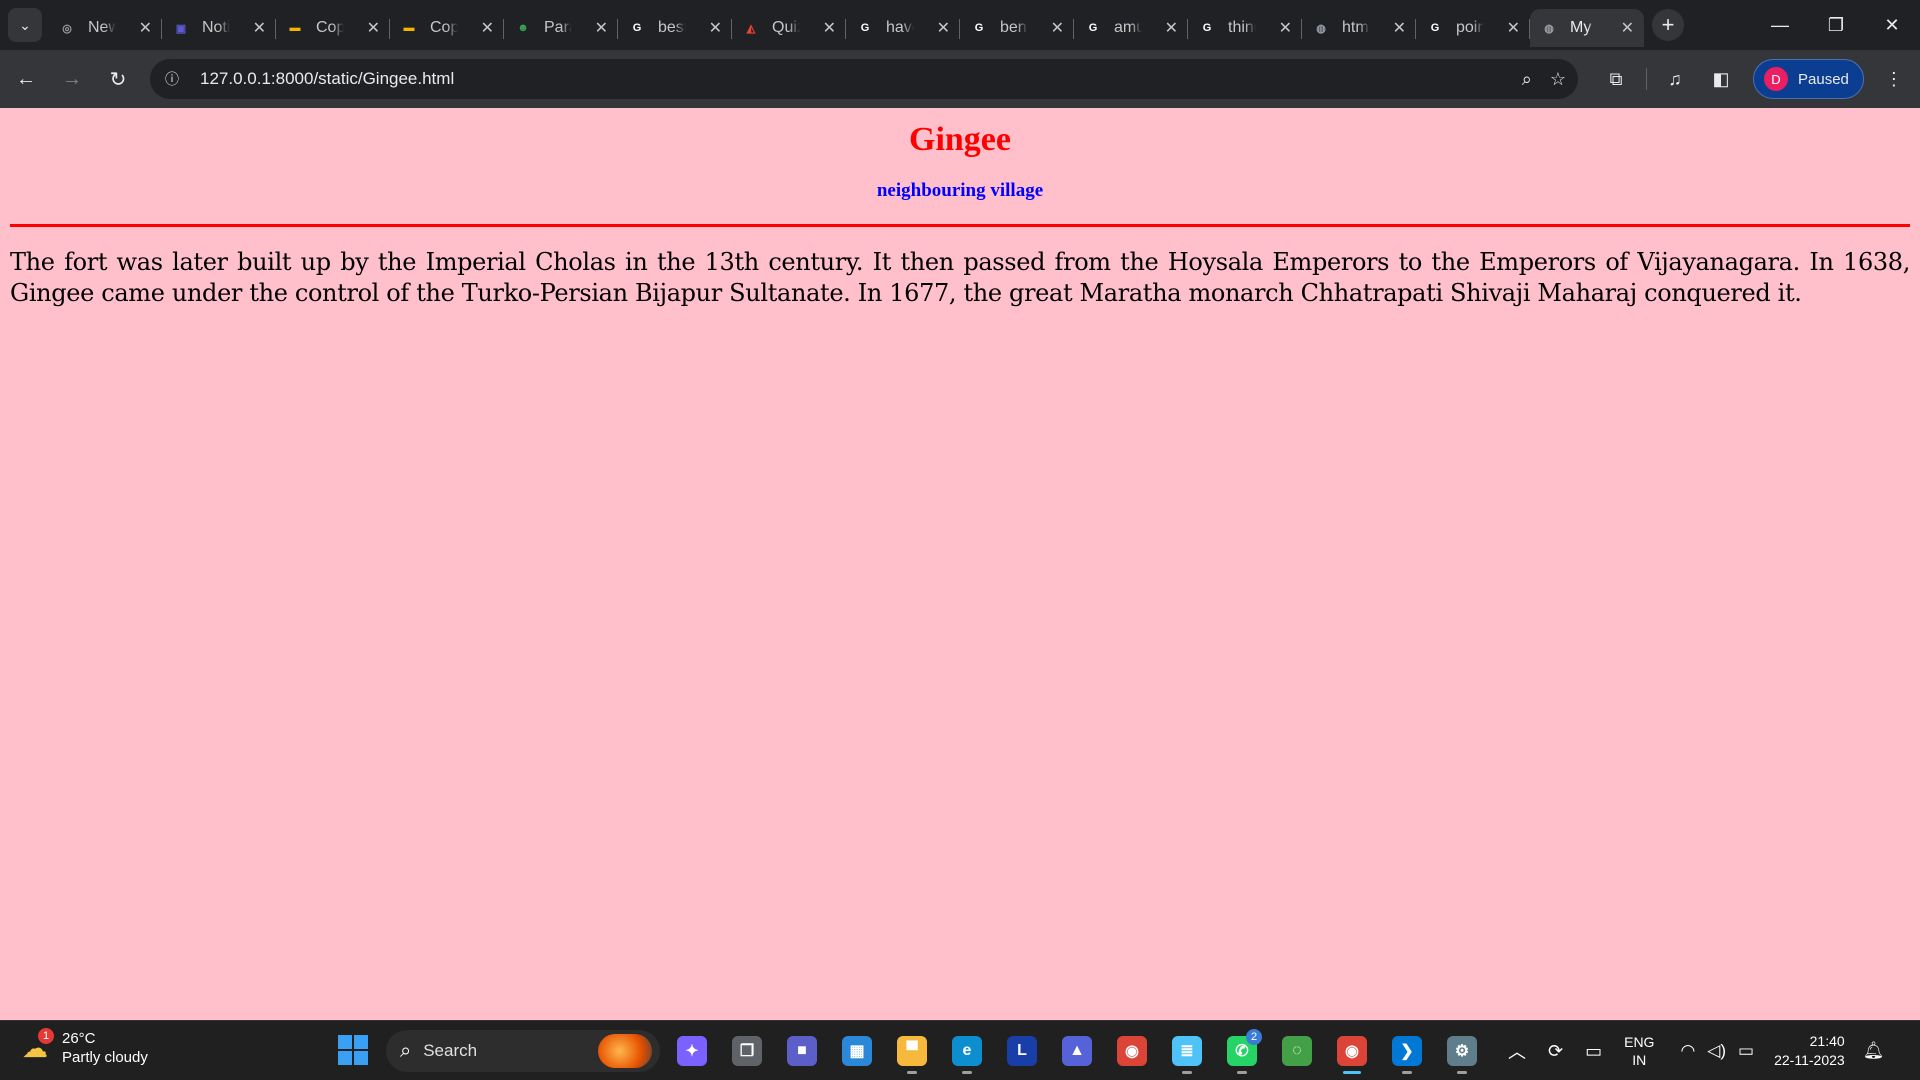  I want to click on taskbar-search: ⌕ Search, so click(523, 1051).